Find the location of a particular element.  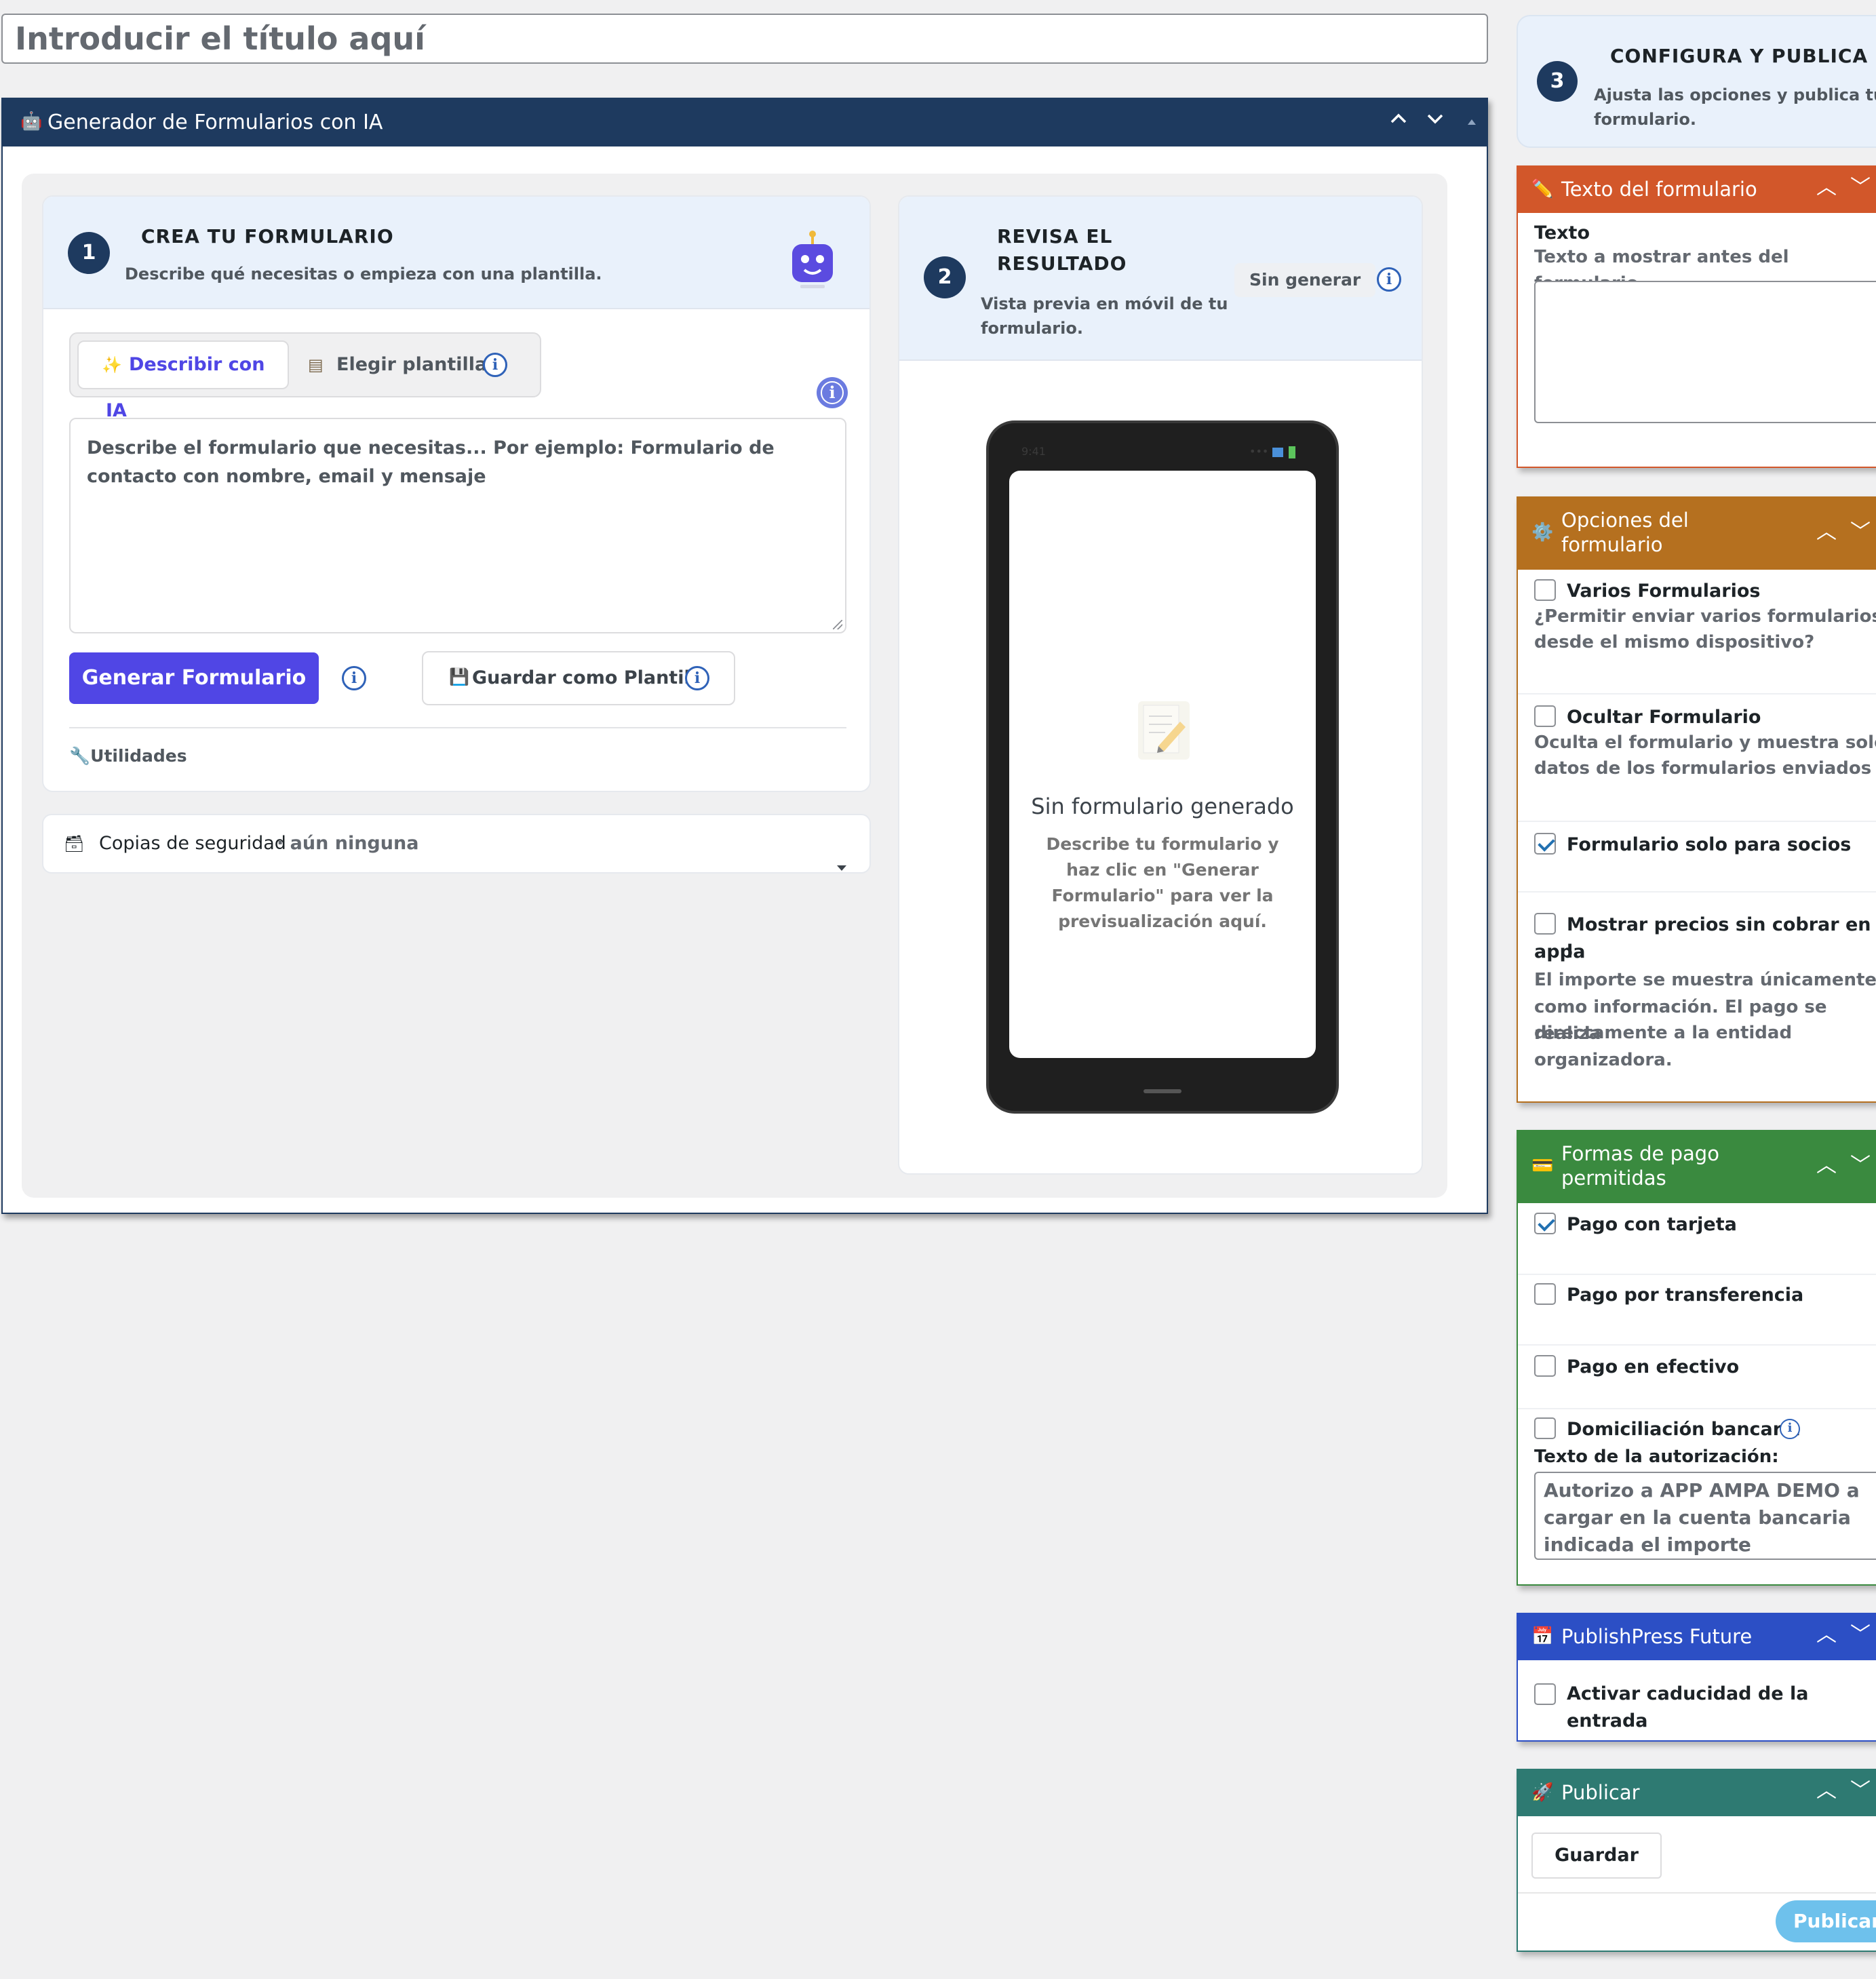

post-title-input: Introducir el título aquí is located at coordinates (744, 39).